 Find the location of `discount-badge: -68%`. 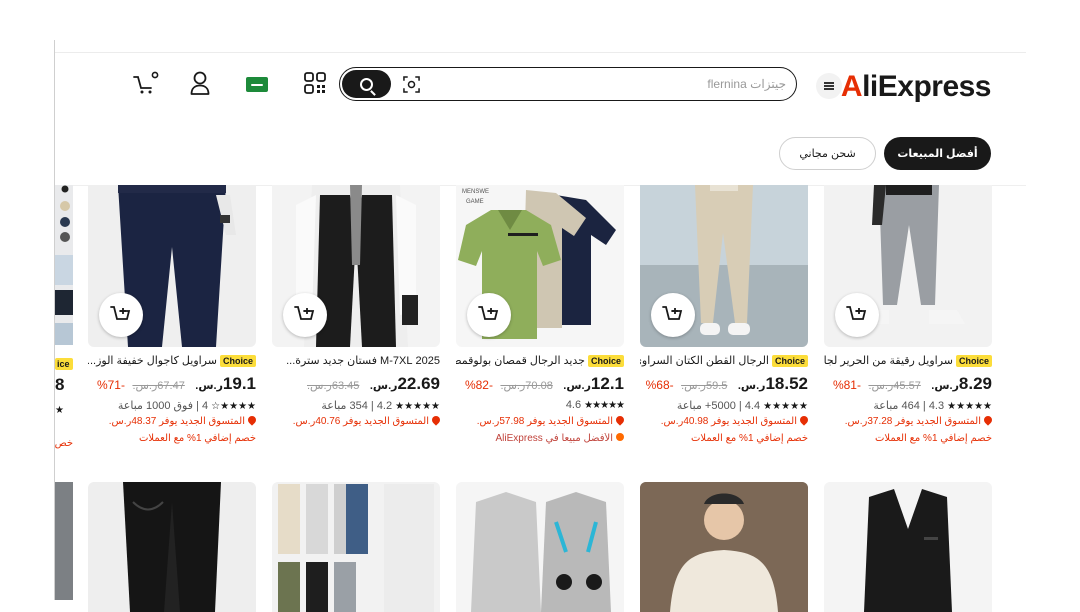

discount-badge: -68% is located at coordinates (659, 385).